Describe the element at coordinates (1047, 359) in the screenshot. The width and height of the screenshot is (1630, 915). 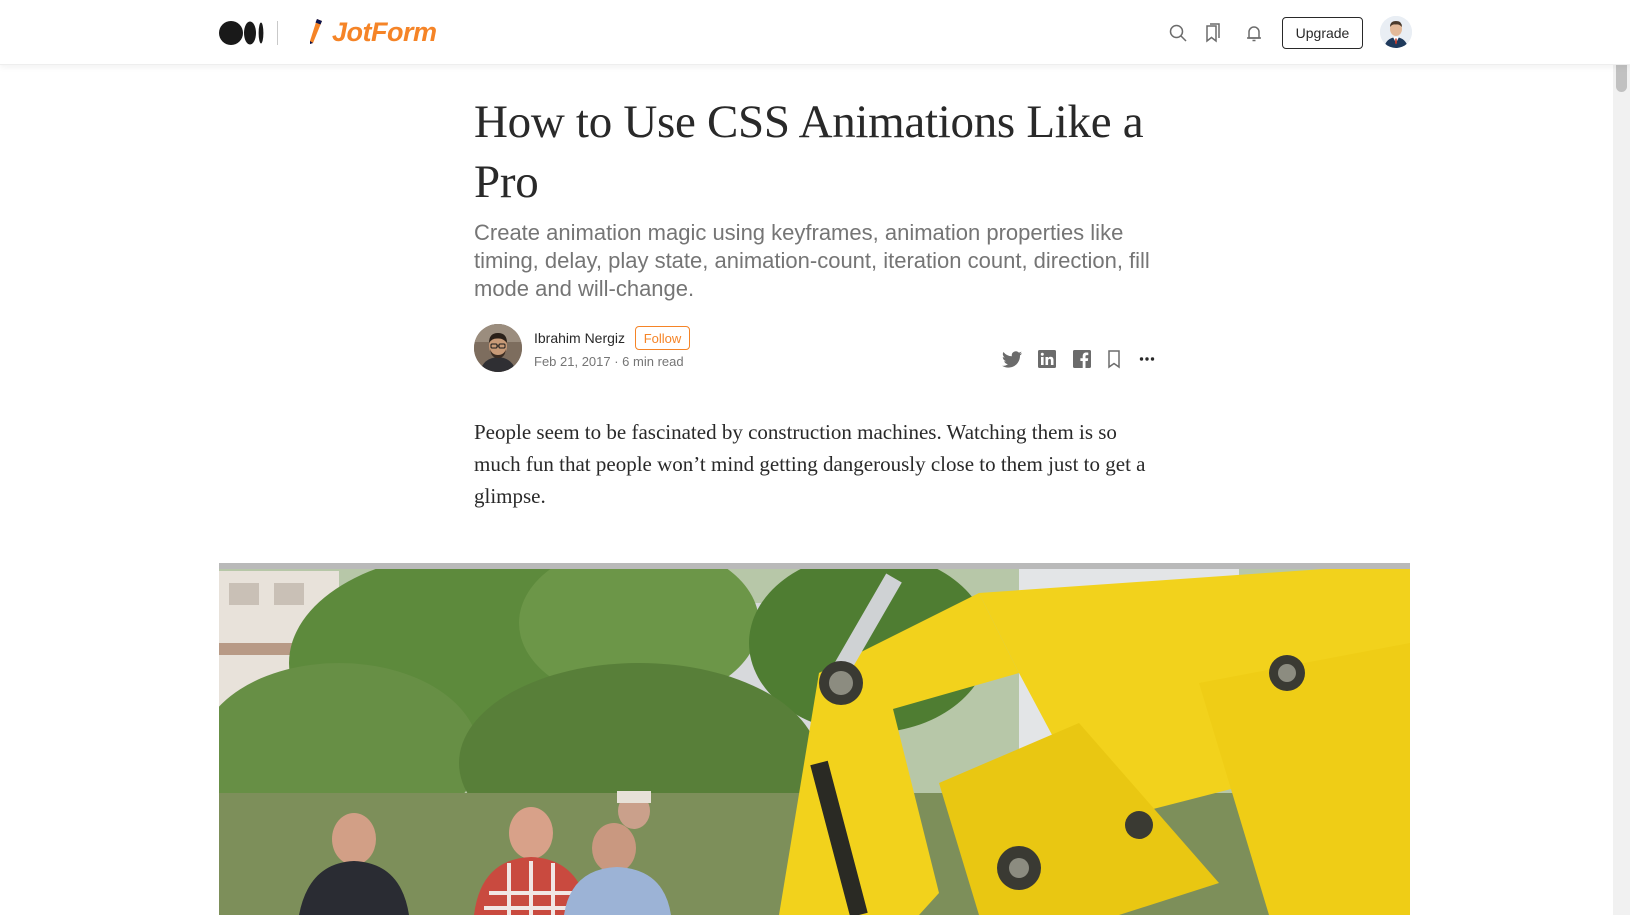
I see `linkedin-icon` at that location.